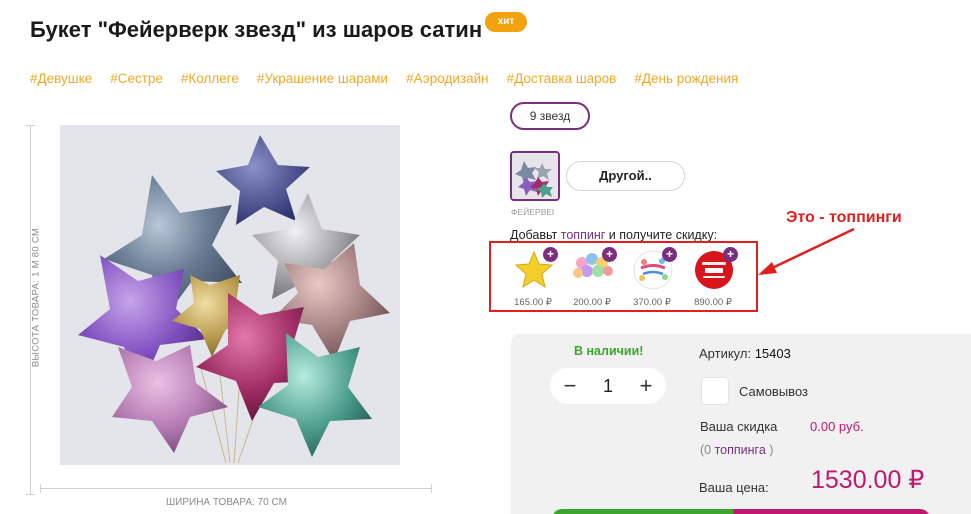 This screenshot has width=971, height=514. What do you see at coordinates (236, 488) in the screenshot?
I see `width-dimension-line` at bounding box center [236, 488].